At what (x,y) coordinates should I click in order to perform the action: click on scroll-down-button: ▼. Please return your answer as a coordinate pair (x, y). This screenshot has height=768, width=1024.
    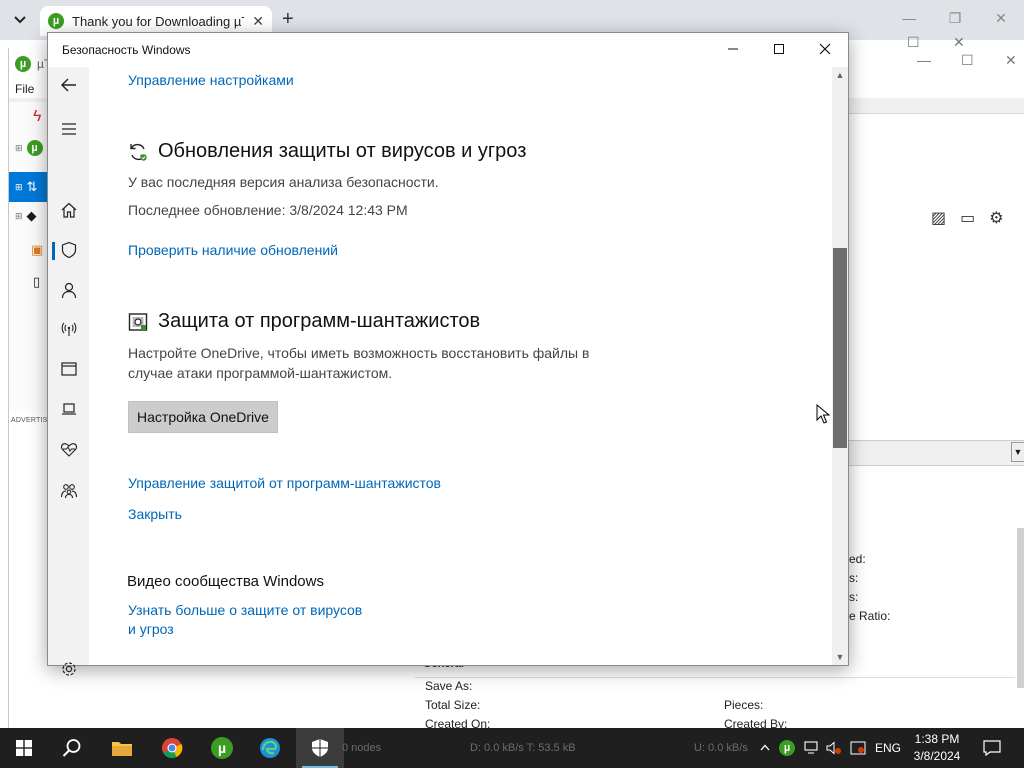
    Looking at the image, I should click on (840, 657).